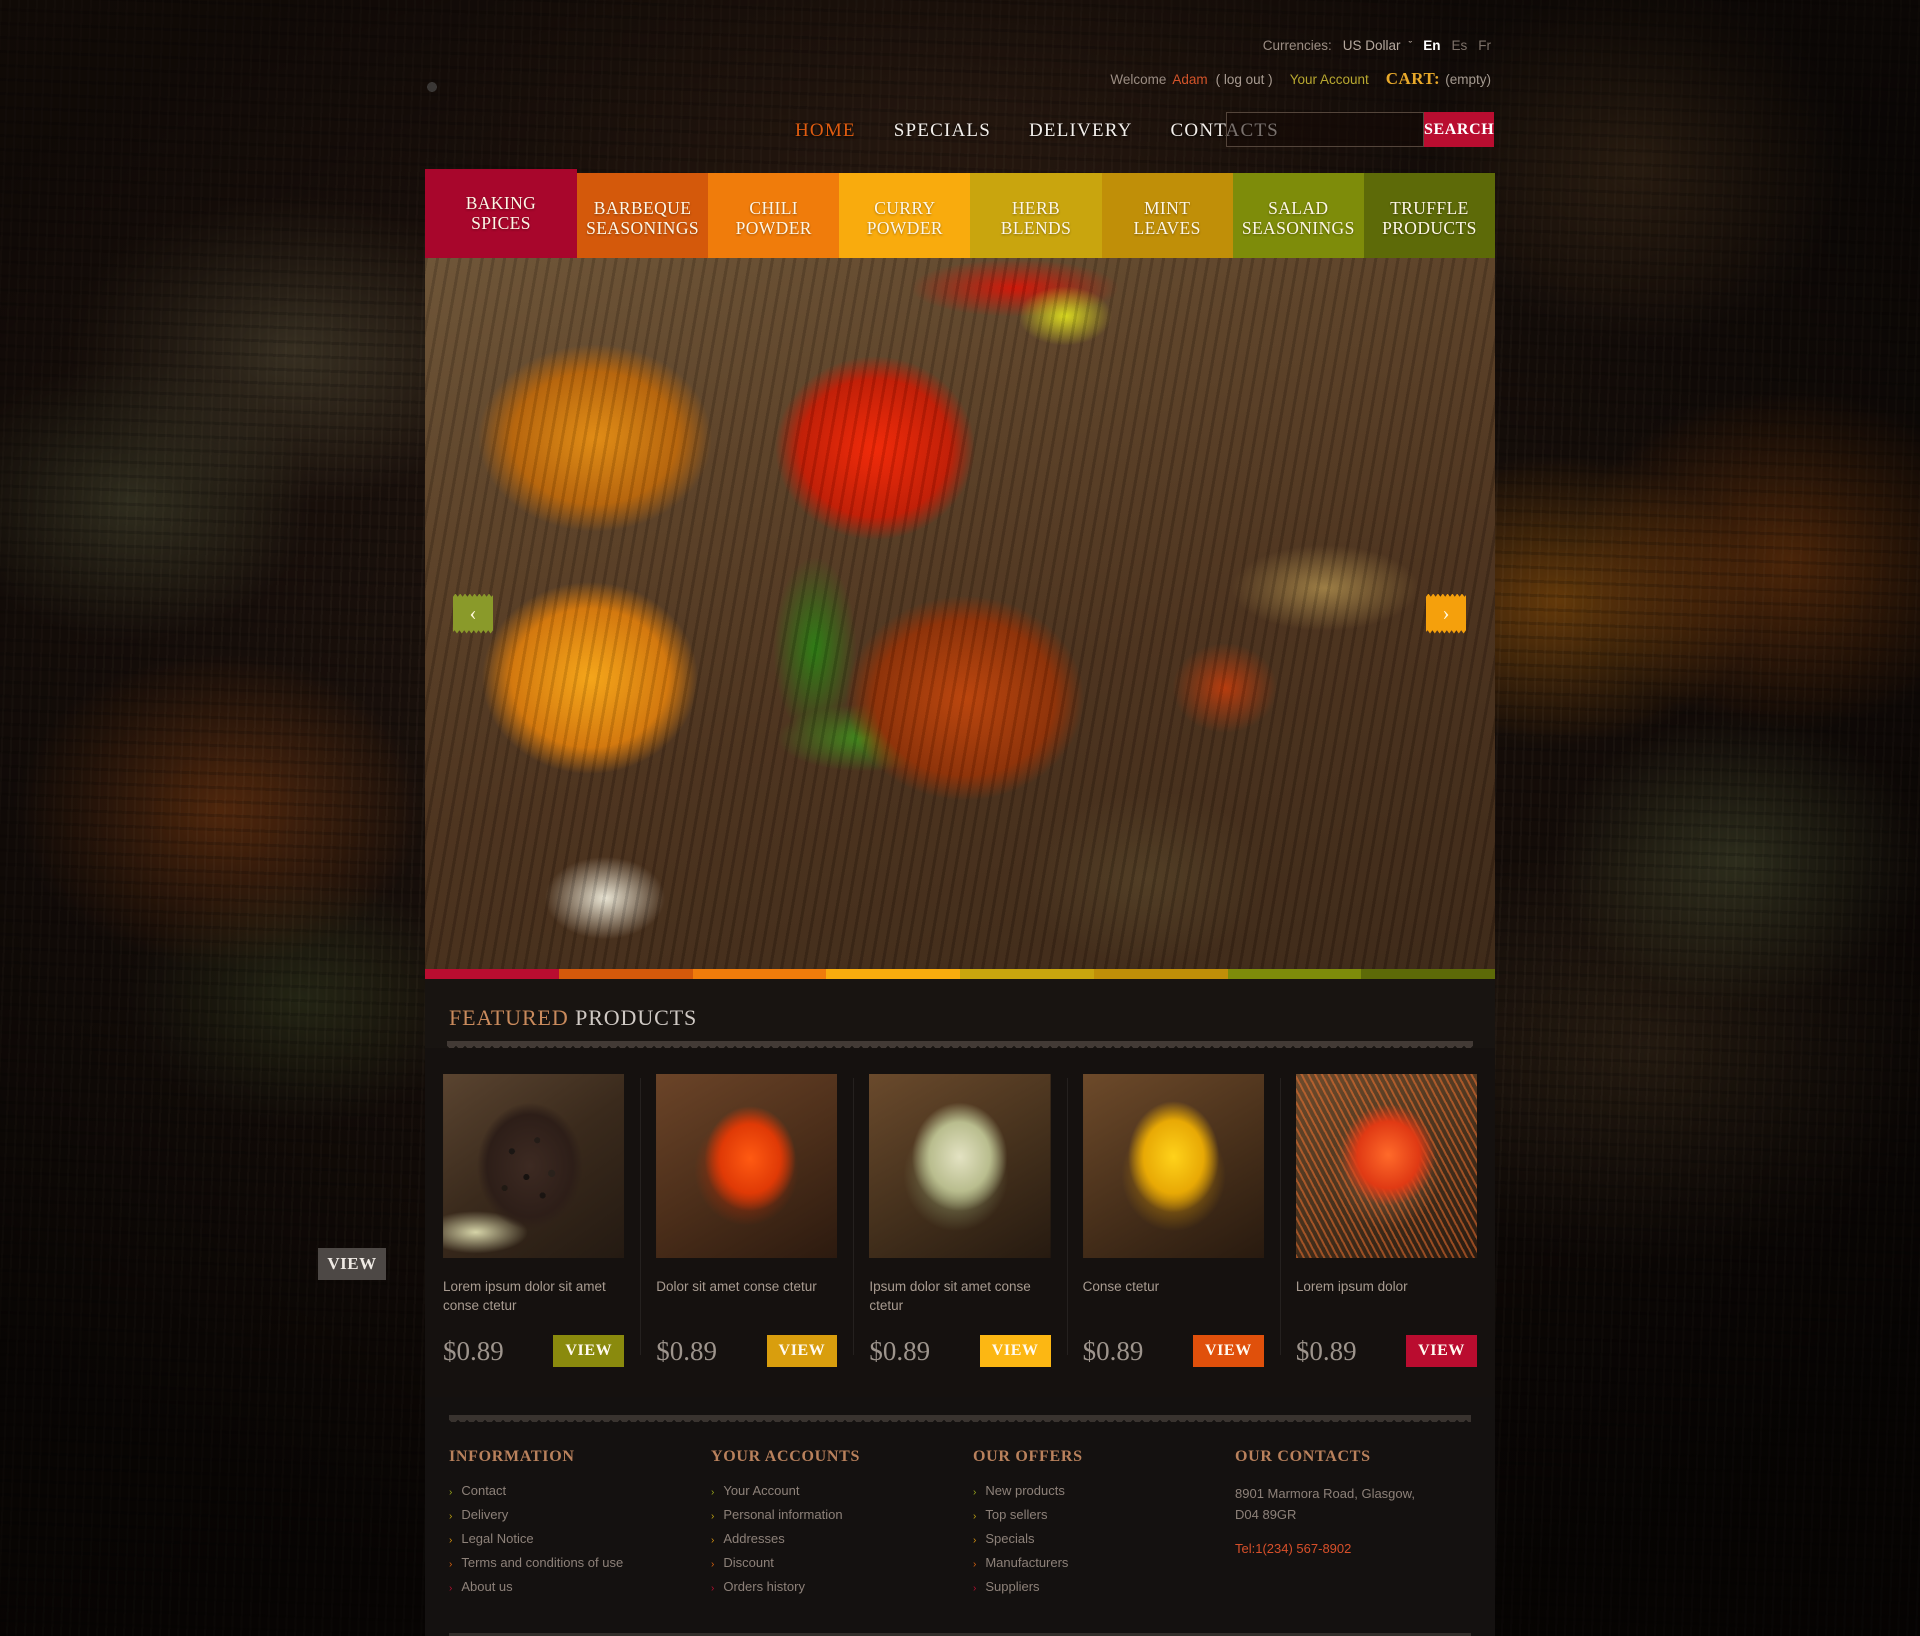 The height and width of the screenshot is (1636, 1920). What do you see at coordinates (1025, 1491) in the screenshot?
I see `footer-link-label: New products` at bounding box center [1025, 1491].